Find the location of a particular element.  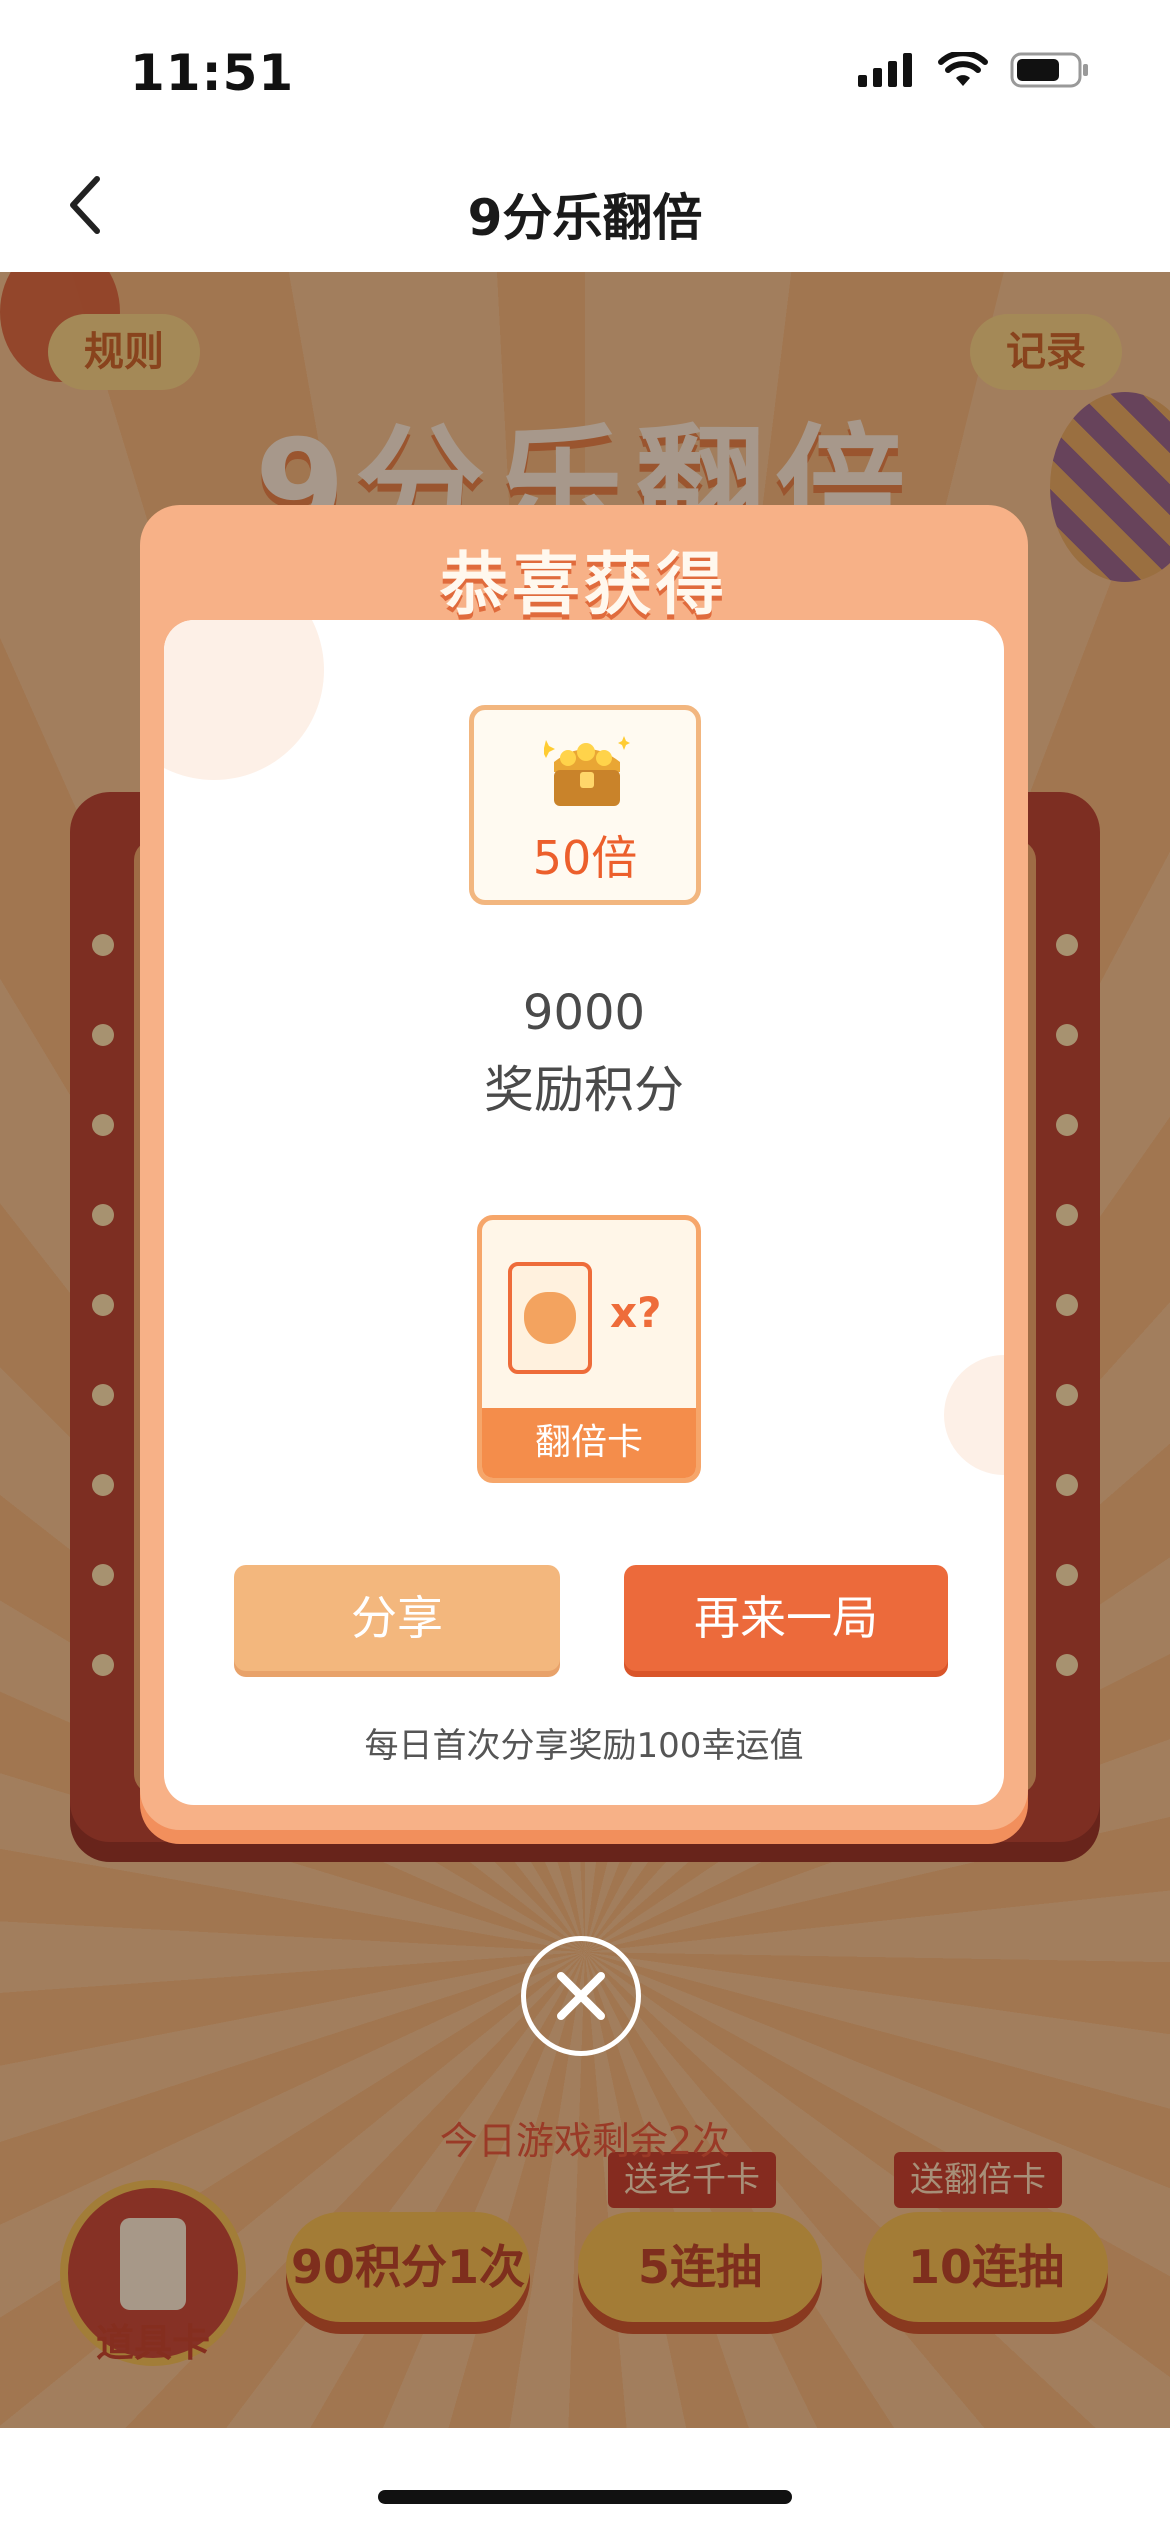

share-button: 分享 is located at coordinates (397, 1618).